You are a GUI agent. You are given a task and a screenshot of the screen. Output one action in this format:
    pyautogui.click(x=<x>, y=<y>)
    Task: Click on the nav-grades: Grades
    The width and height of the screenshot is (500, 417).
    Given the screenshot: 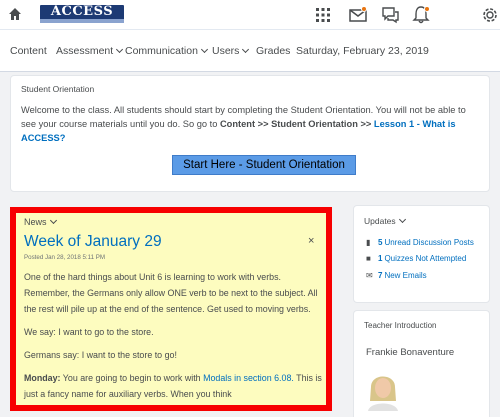 What is the action you would take?
    pyautogui.click(x=273, y=51)
    